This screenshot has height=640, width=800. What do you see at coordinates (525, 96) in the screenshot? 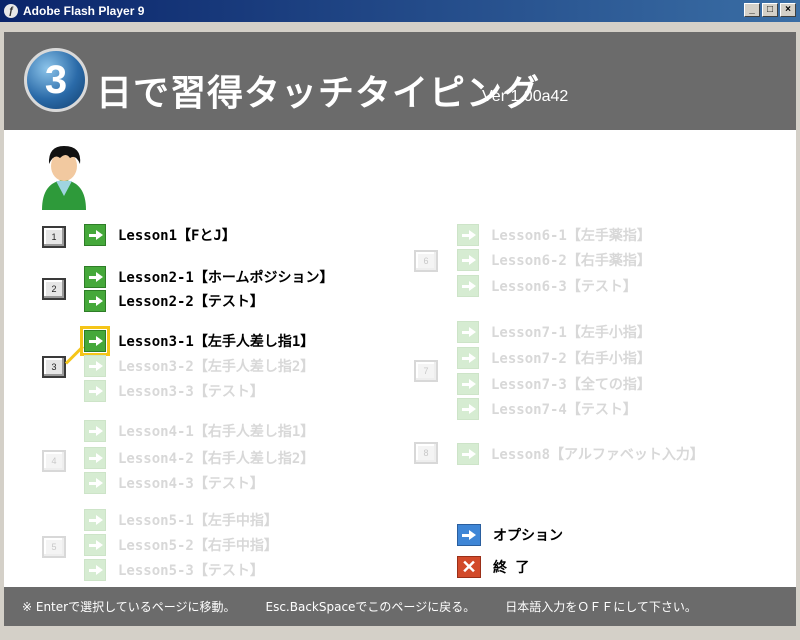
I see `version-label: Ver 1.00a42` at bounding box center [525, 96].